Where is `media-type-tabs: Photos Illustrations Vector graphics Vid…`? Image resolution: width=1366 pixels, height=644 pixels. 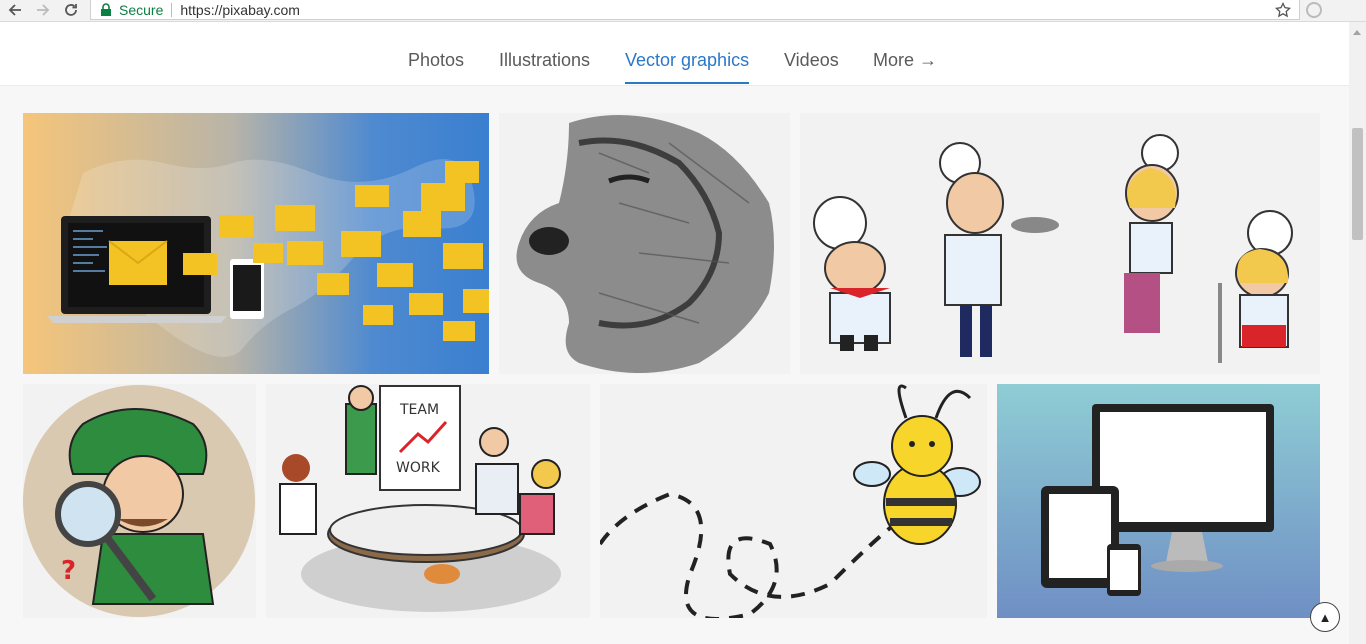 media-type-tabs: Photos Illustrations Vector graphics Vid… is located at coordinates (674, 54).